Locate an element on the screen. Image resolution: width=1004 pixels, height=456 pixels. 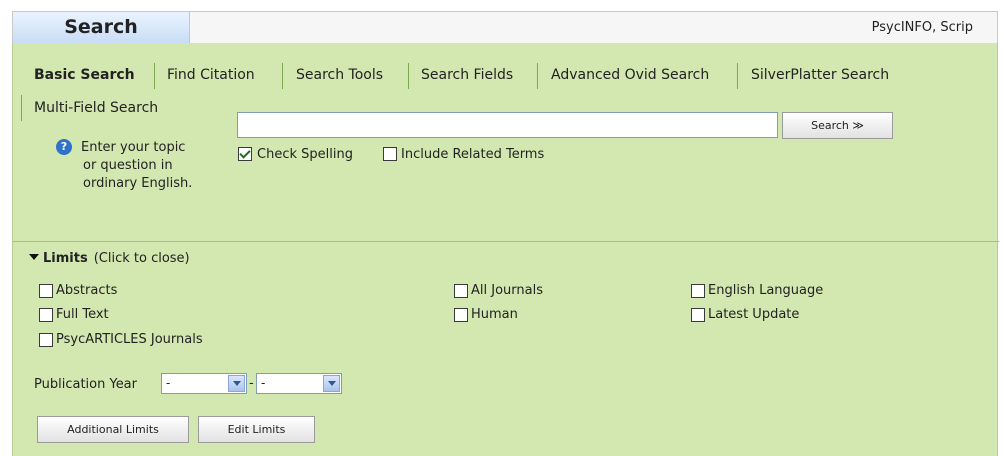
tab-silverplatter-search: SilverPlatter Search is located at coordinates (820, 75).